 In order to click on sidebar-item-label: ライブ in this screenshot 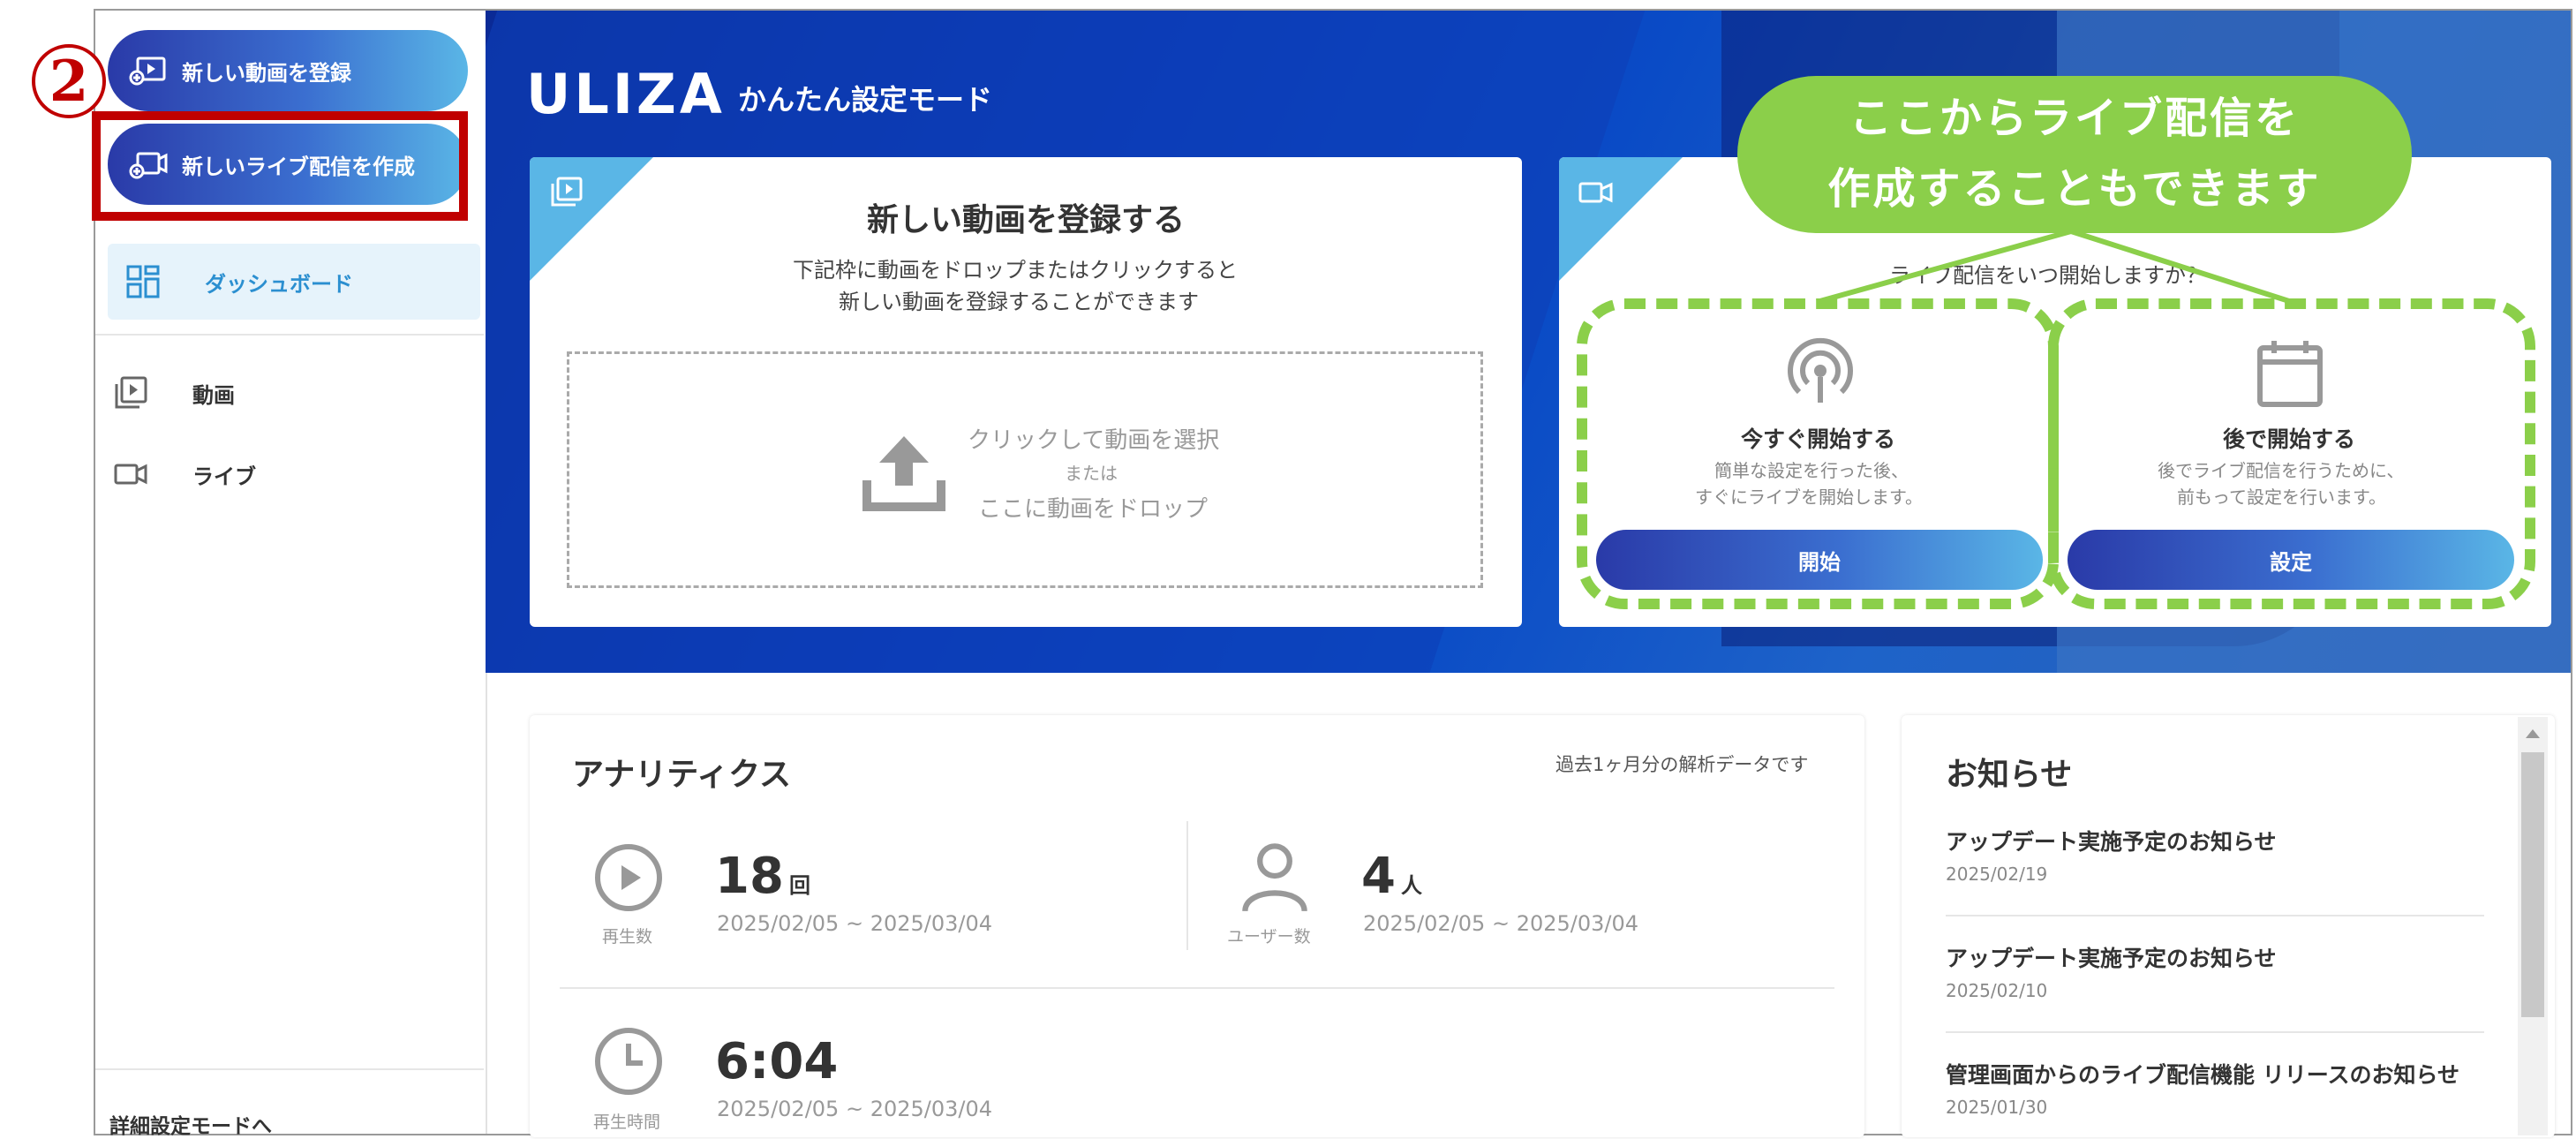, I will do `click(224, 477)`.